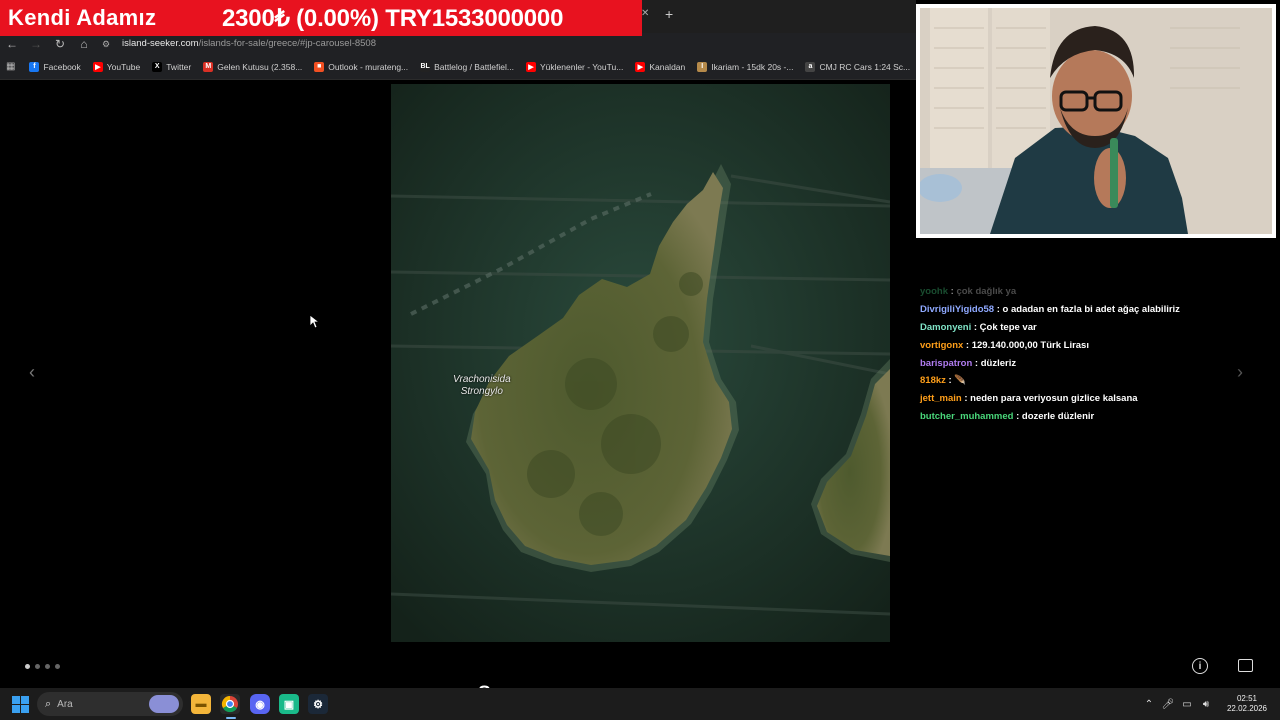  I want to click on chat-username: DivrigiliYigido58, so click(957, 309).